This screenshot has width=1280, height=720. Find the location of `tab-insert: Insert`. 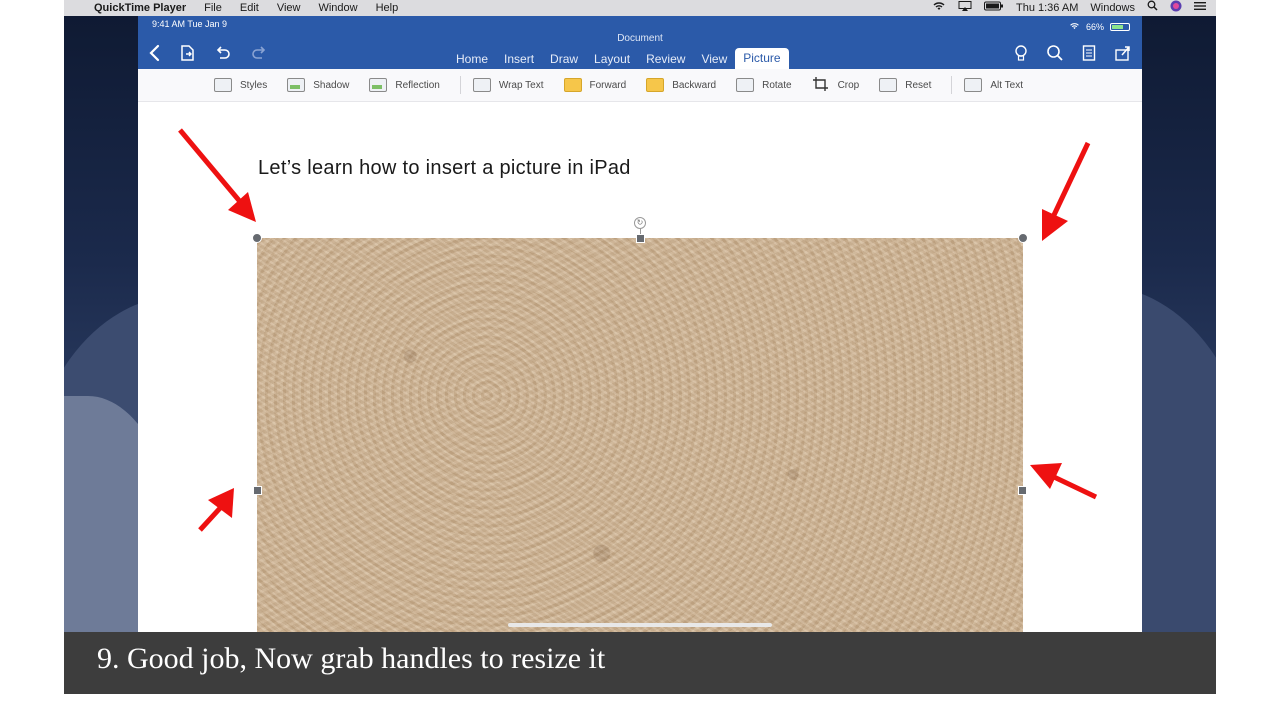

tab-insert: Insert is located at coordinates (519, 59).